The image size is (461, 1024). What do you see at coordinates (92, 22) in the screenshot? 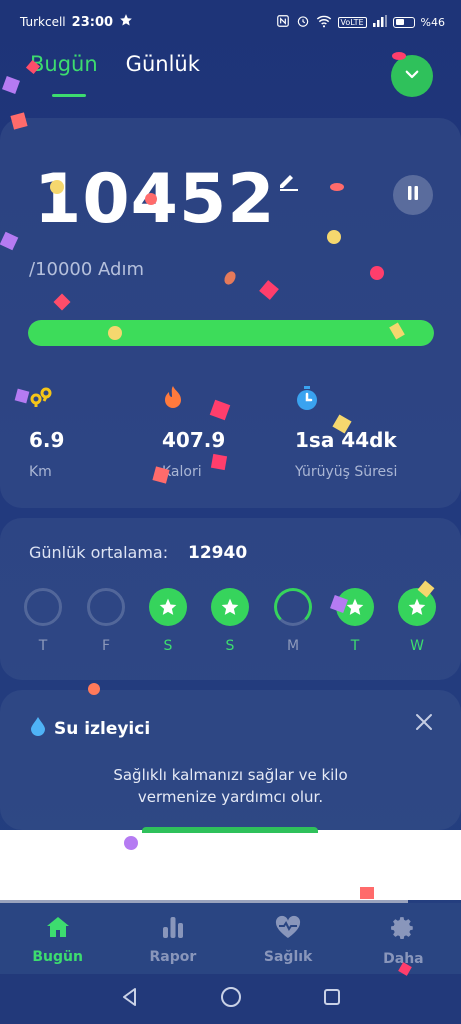
I see `clock: 23:00` at bounding box center [92, 22].